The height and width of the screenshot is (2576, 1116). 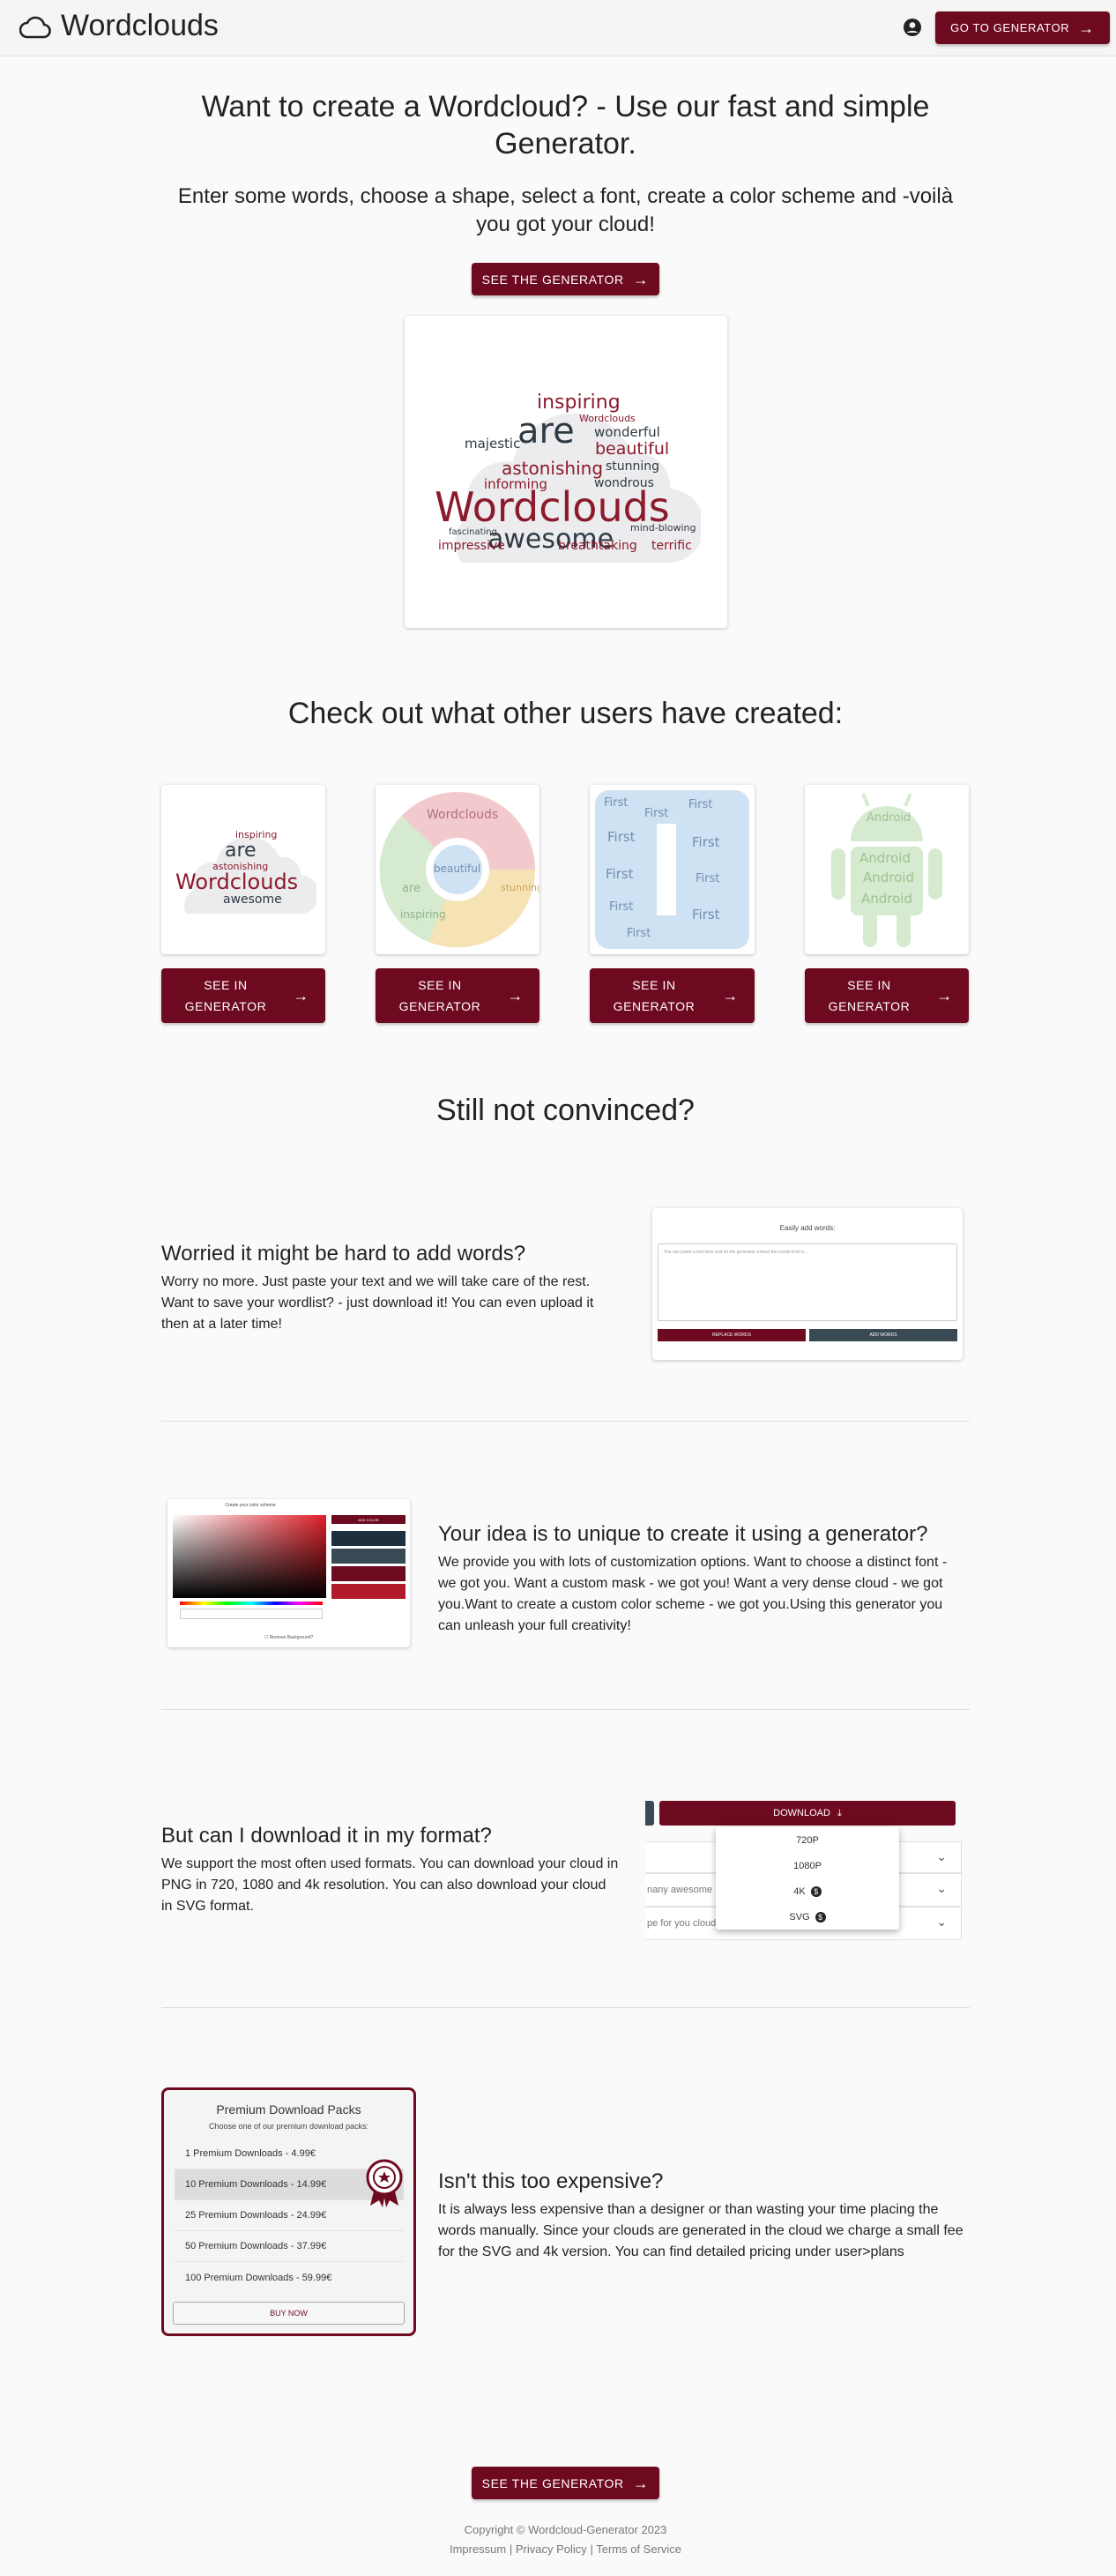 What do you see at coordinates (368, 1519) in the screenshot?
I see `mock-add-color-button: ADD COLOR` at bounding box center [368, 1519].